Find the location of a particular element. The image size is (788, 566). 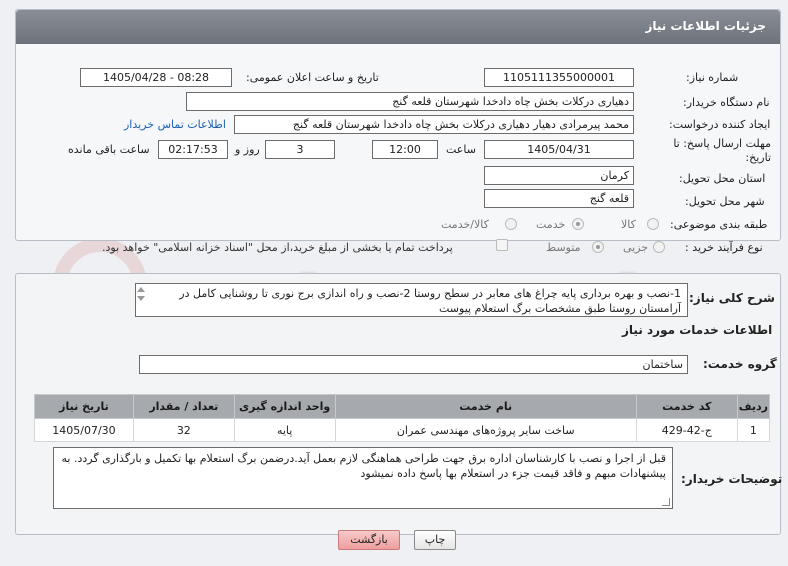

cell-unit: پایه is located at coordinates (284, 430).